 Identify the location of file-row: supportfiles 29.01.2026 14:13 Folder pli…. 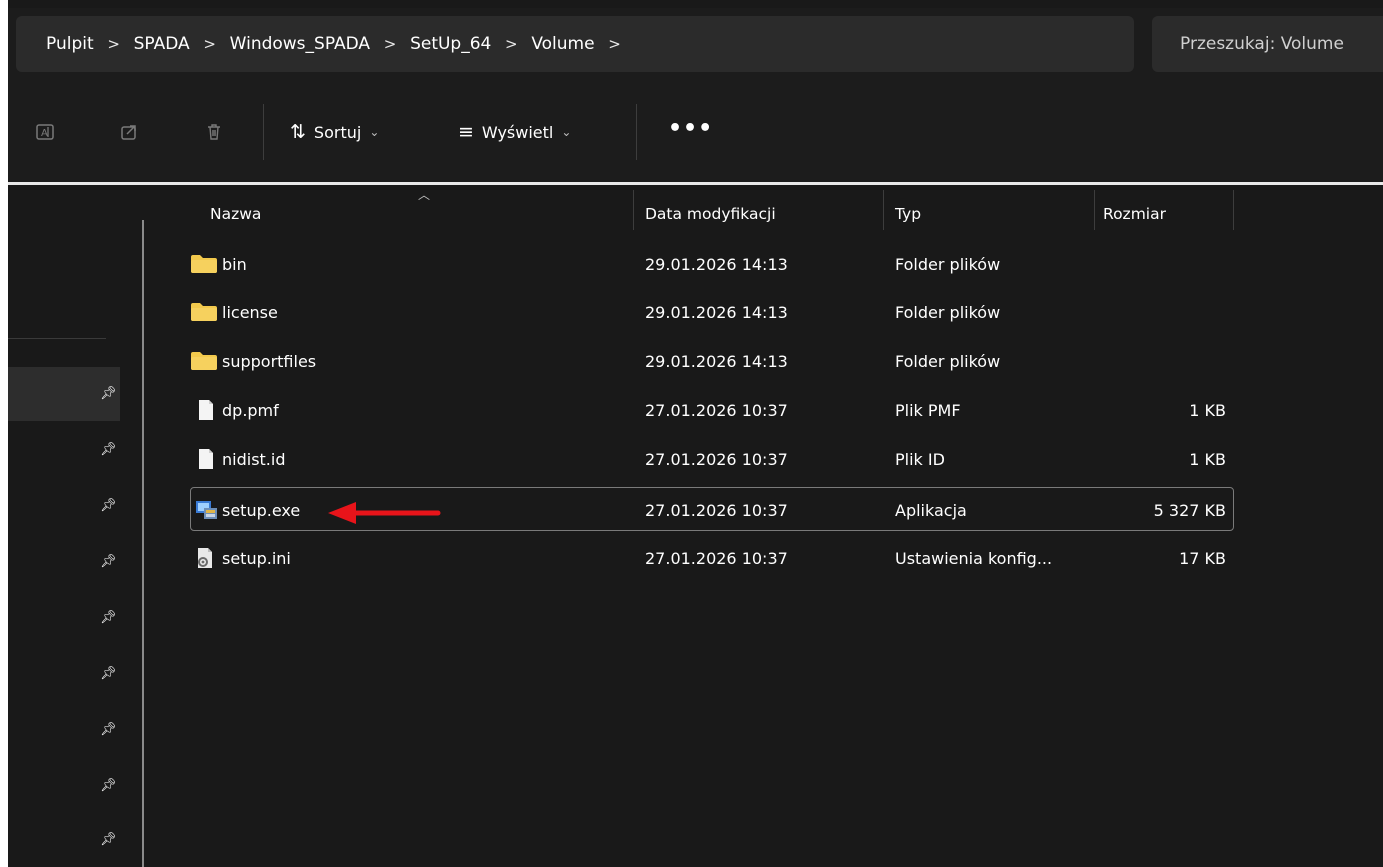
(712, 361).